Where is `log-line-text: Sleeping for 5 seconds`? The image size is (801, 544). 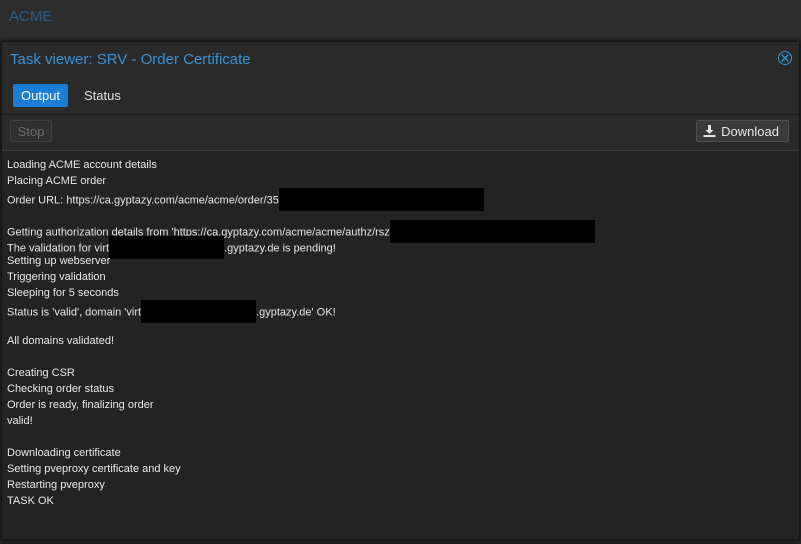 log-line-text: Sleeping for 5 seconds is located at coordinates (63, 293).